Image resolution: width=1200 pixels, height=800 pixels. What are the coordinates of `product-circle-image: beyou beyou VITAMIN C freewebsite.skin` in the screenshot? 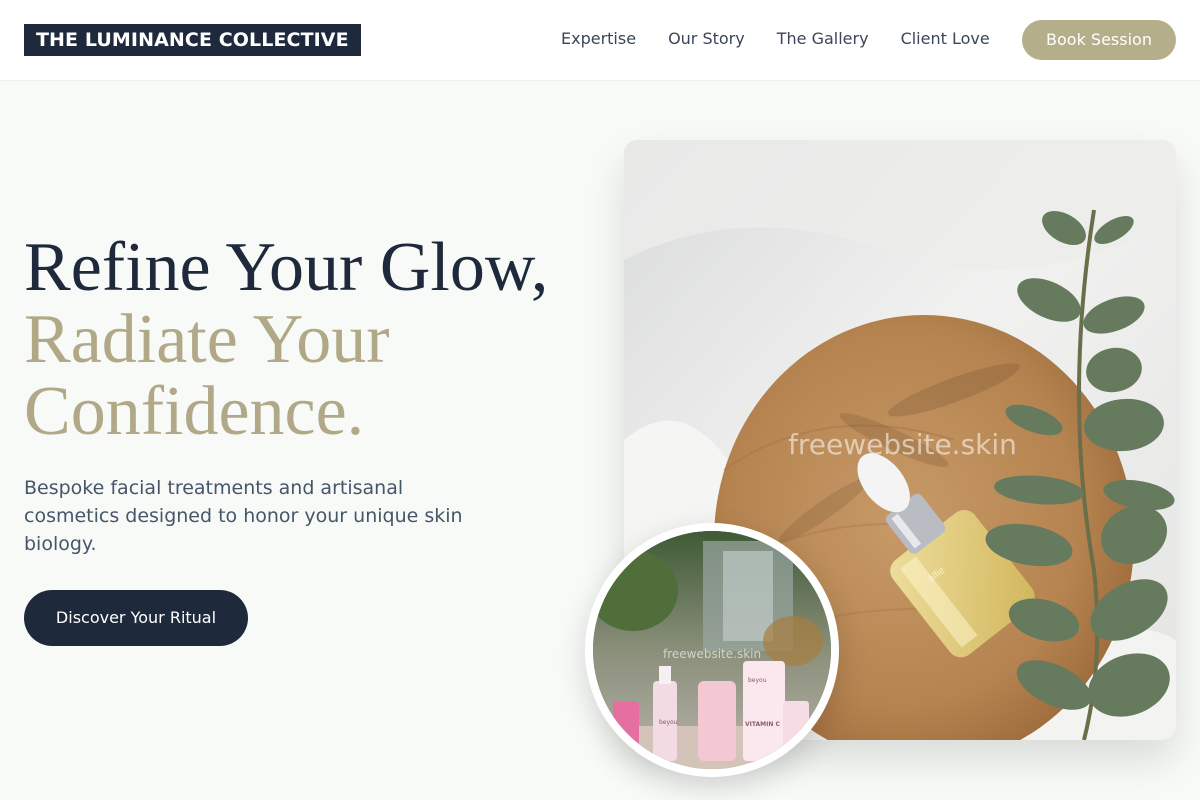 It's located at (712, 650).